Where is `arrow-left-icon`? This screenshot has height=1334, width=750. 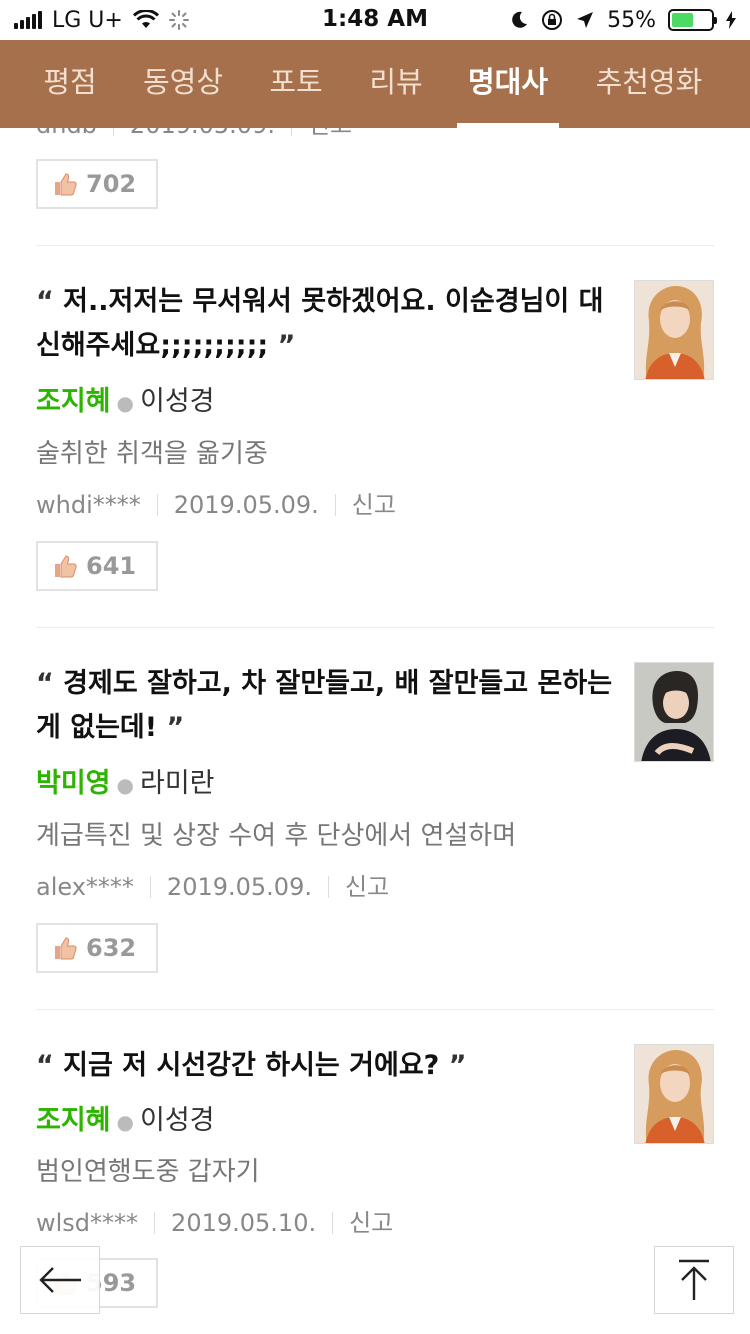
arrow-left-icon is located at coordinates (60, 1280).